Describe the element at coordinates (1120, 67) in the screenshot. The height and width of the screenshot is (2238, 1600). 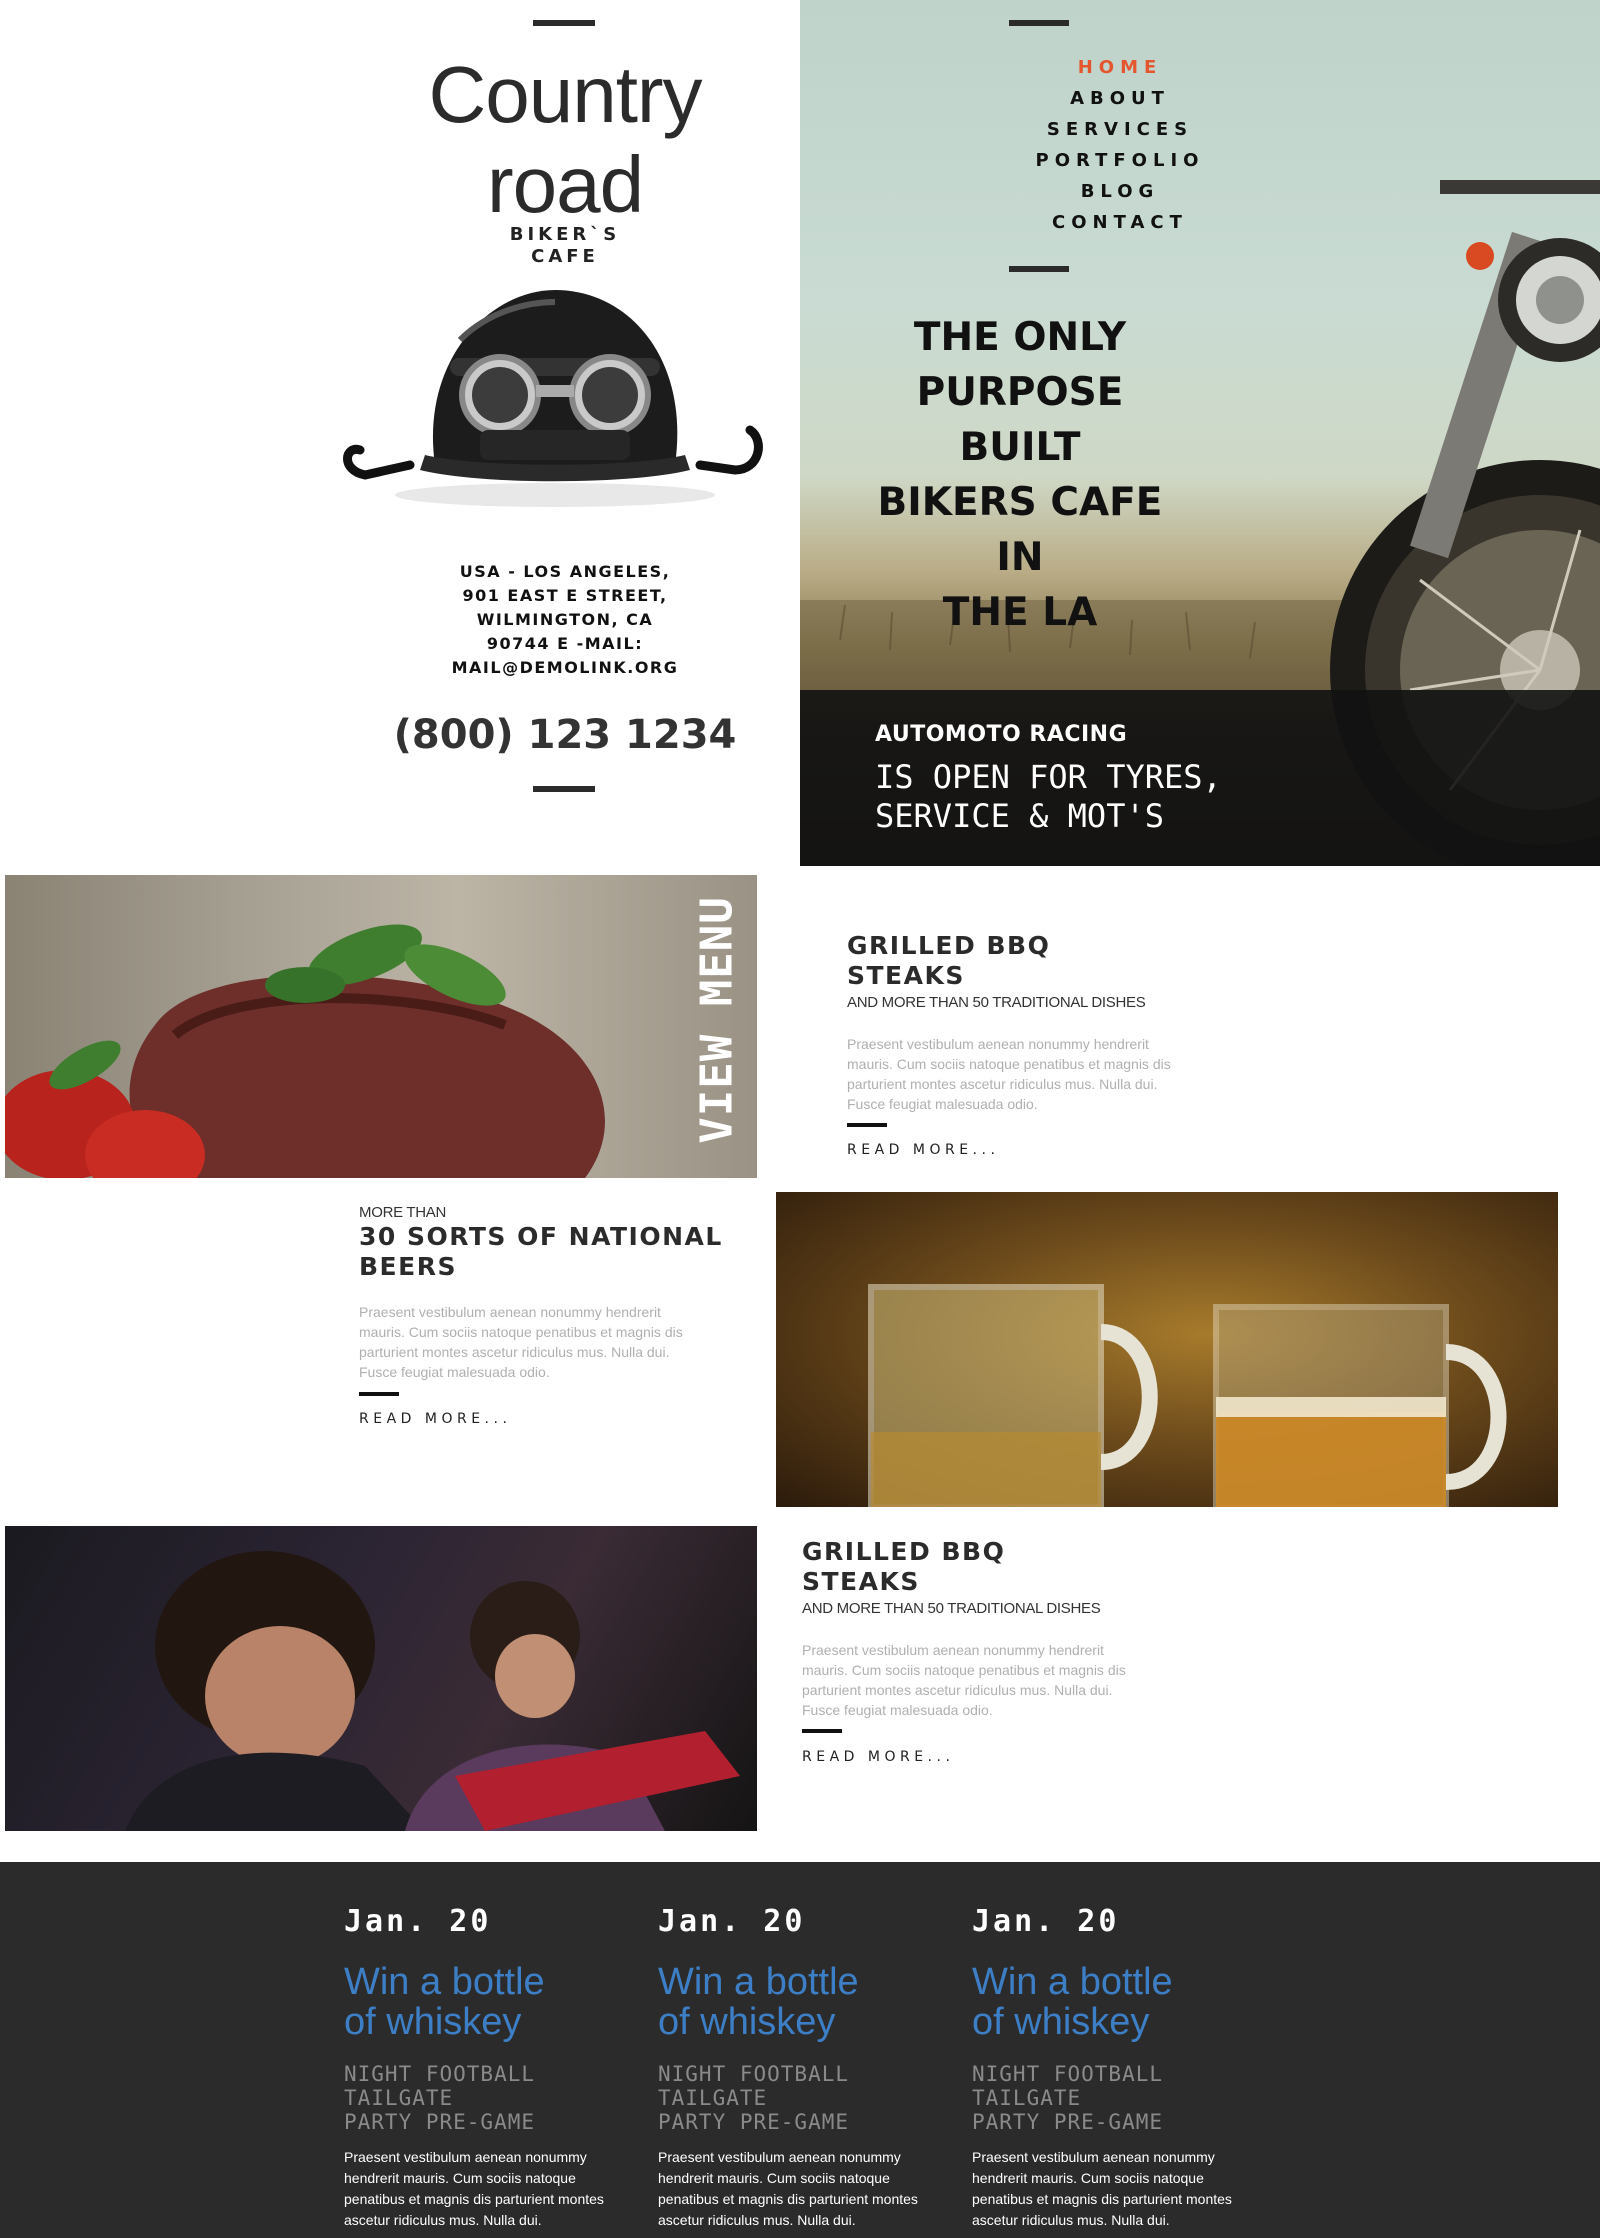
I see `nav-item-home: HOME` at that location.